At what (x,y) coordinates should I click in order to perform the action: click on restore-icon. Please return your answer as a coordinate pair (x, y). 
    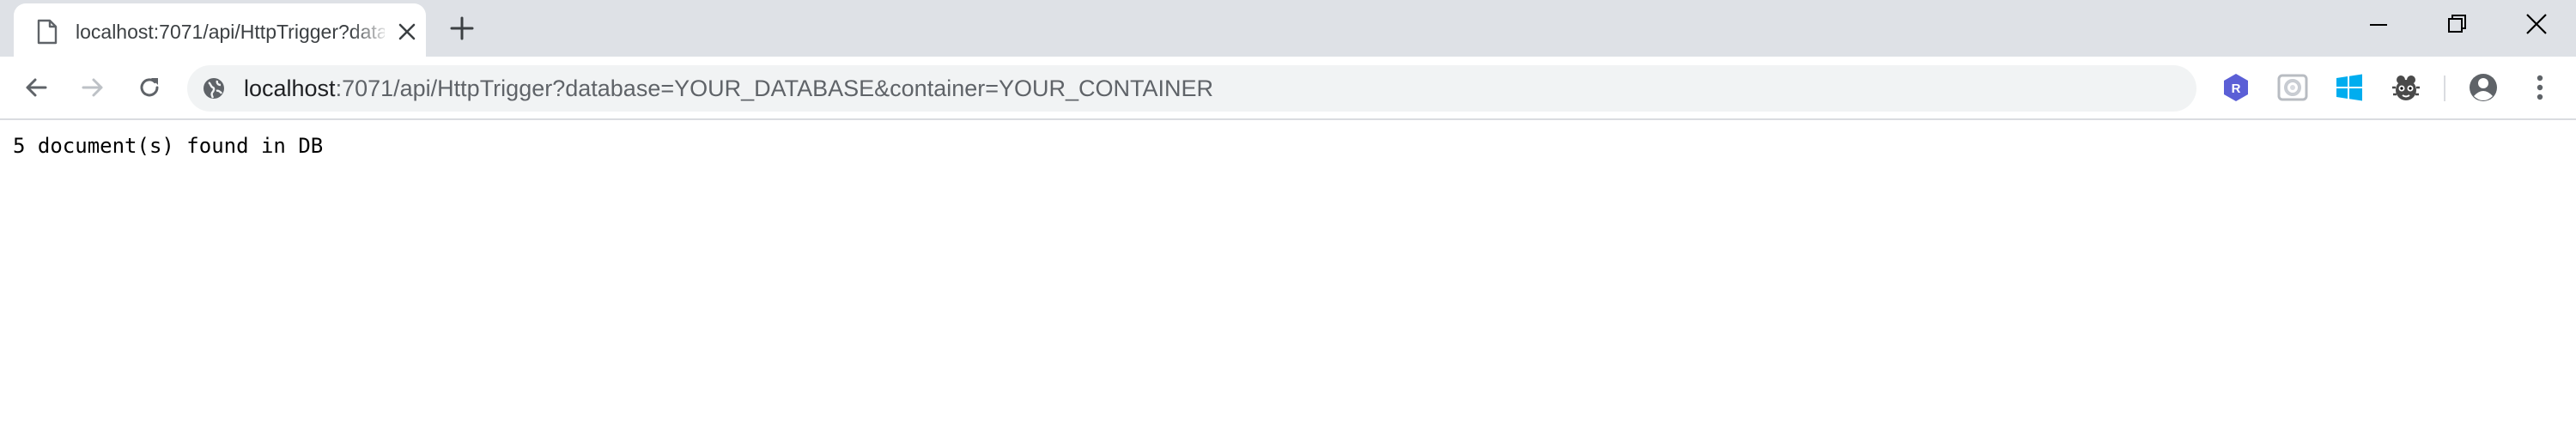
    Looking at the image, I should click on (2457, 24).